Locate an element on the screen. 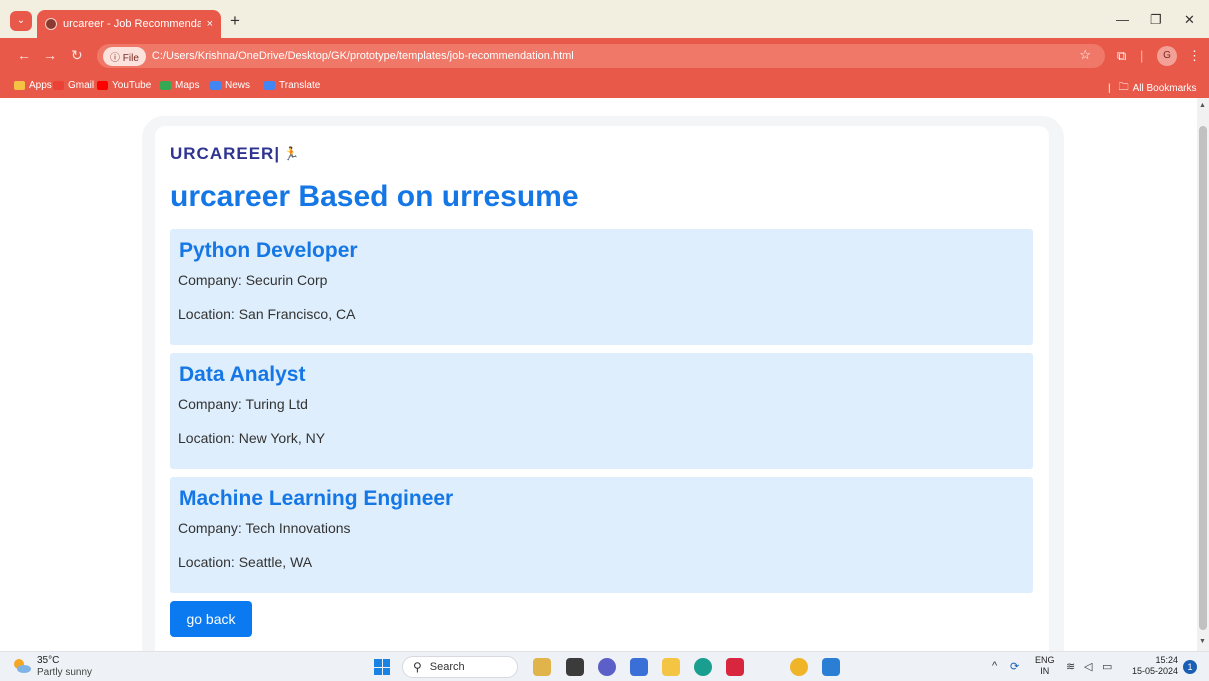 This screenshot has width=1209, height=681. site-info-chip: ⓘ File is located at coordinates (124, 56).